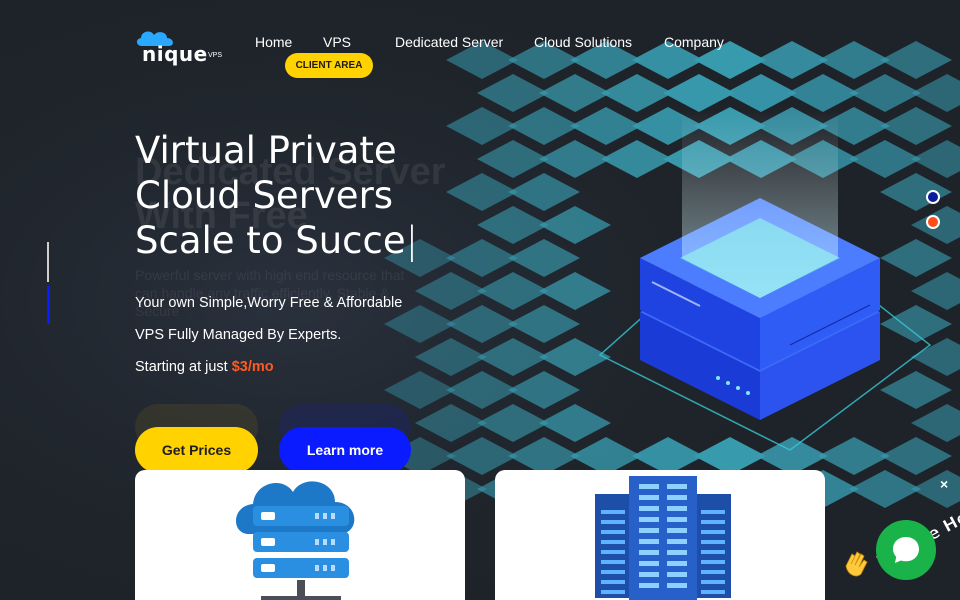 The width and height of the screenshot is (960, 600). I want to click on hero-price-line: Starting at just $3/mo, so click(295, 367).